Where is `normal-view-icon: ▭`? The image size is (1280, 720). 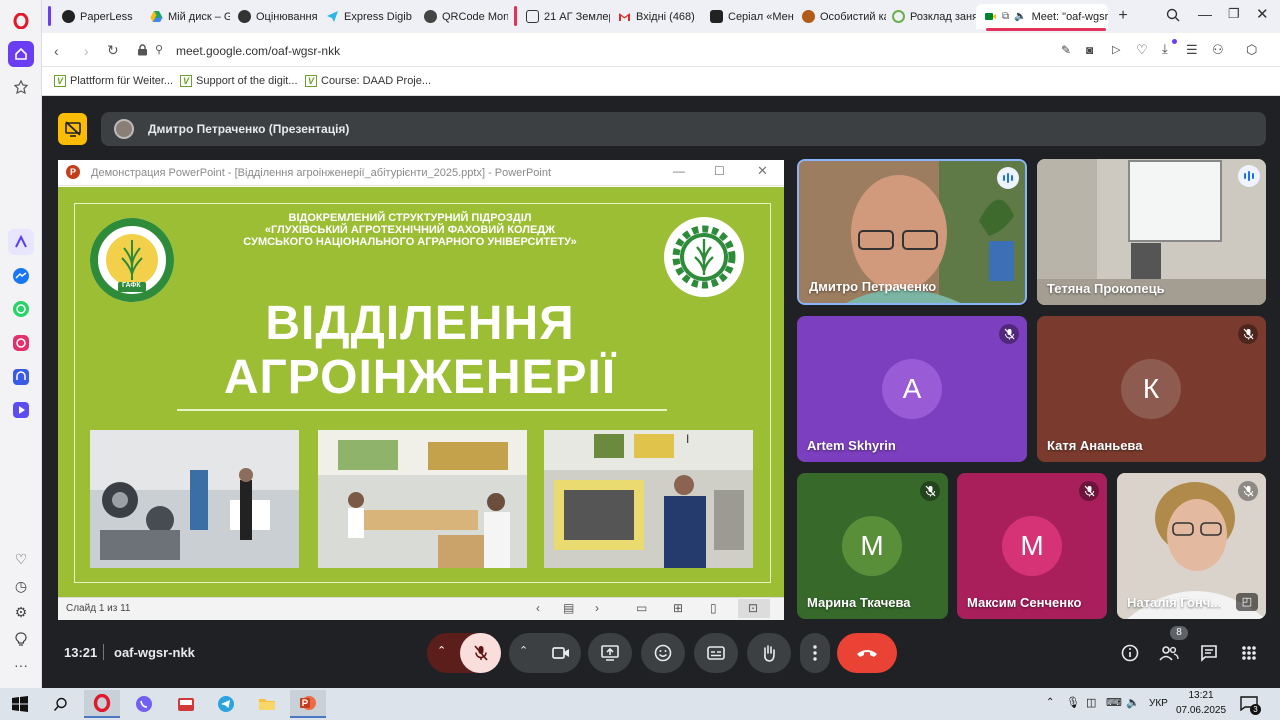
normal-view-icon: ▭ is located at coordinates (641, 608).